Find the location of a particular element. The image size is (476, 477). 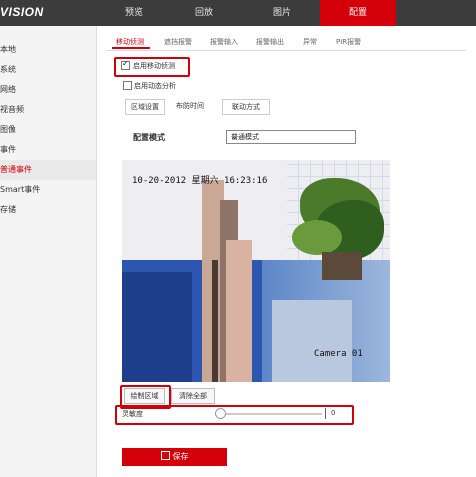

subtab-linkage-method: 联动方式 is located at coordinates (246, 107).